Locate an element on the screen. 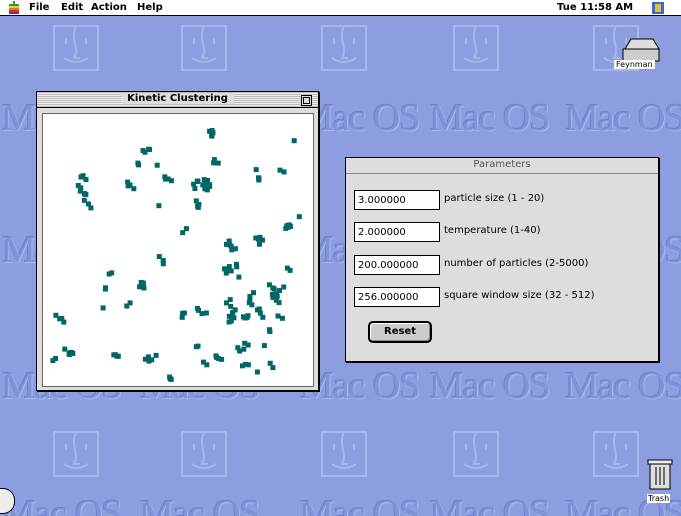 The image size is (681, 516). trash-label: Trash is located at coordinates (659, 498).